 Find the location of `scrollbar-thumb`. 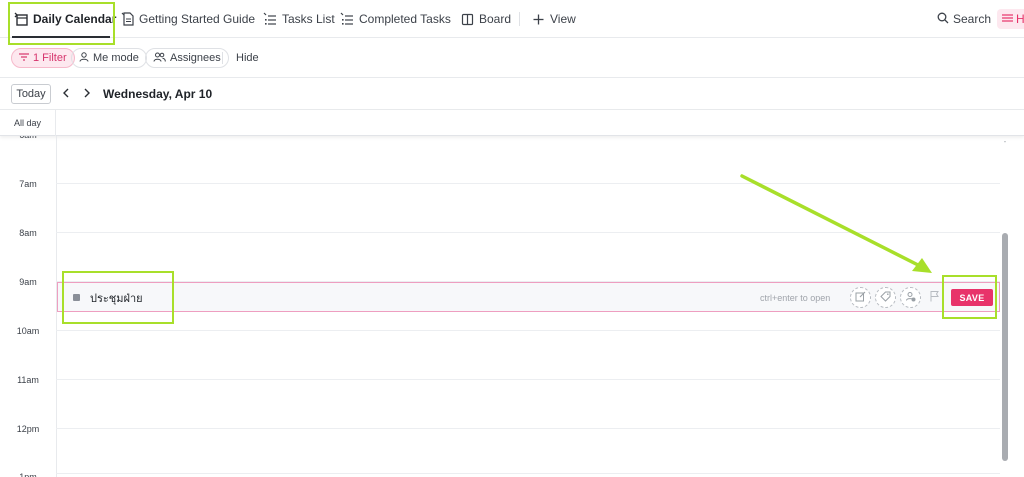

scrollbar-thumb is located at coordinates (1005, 347).